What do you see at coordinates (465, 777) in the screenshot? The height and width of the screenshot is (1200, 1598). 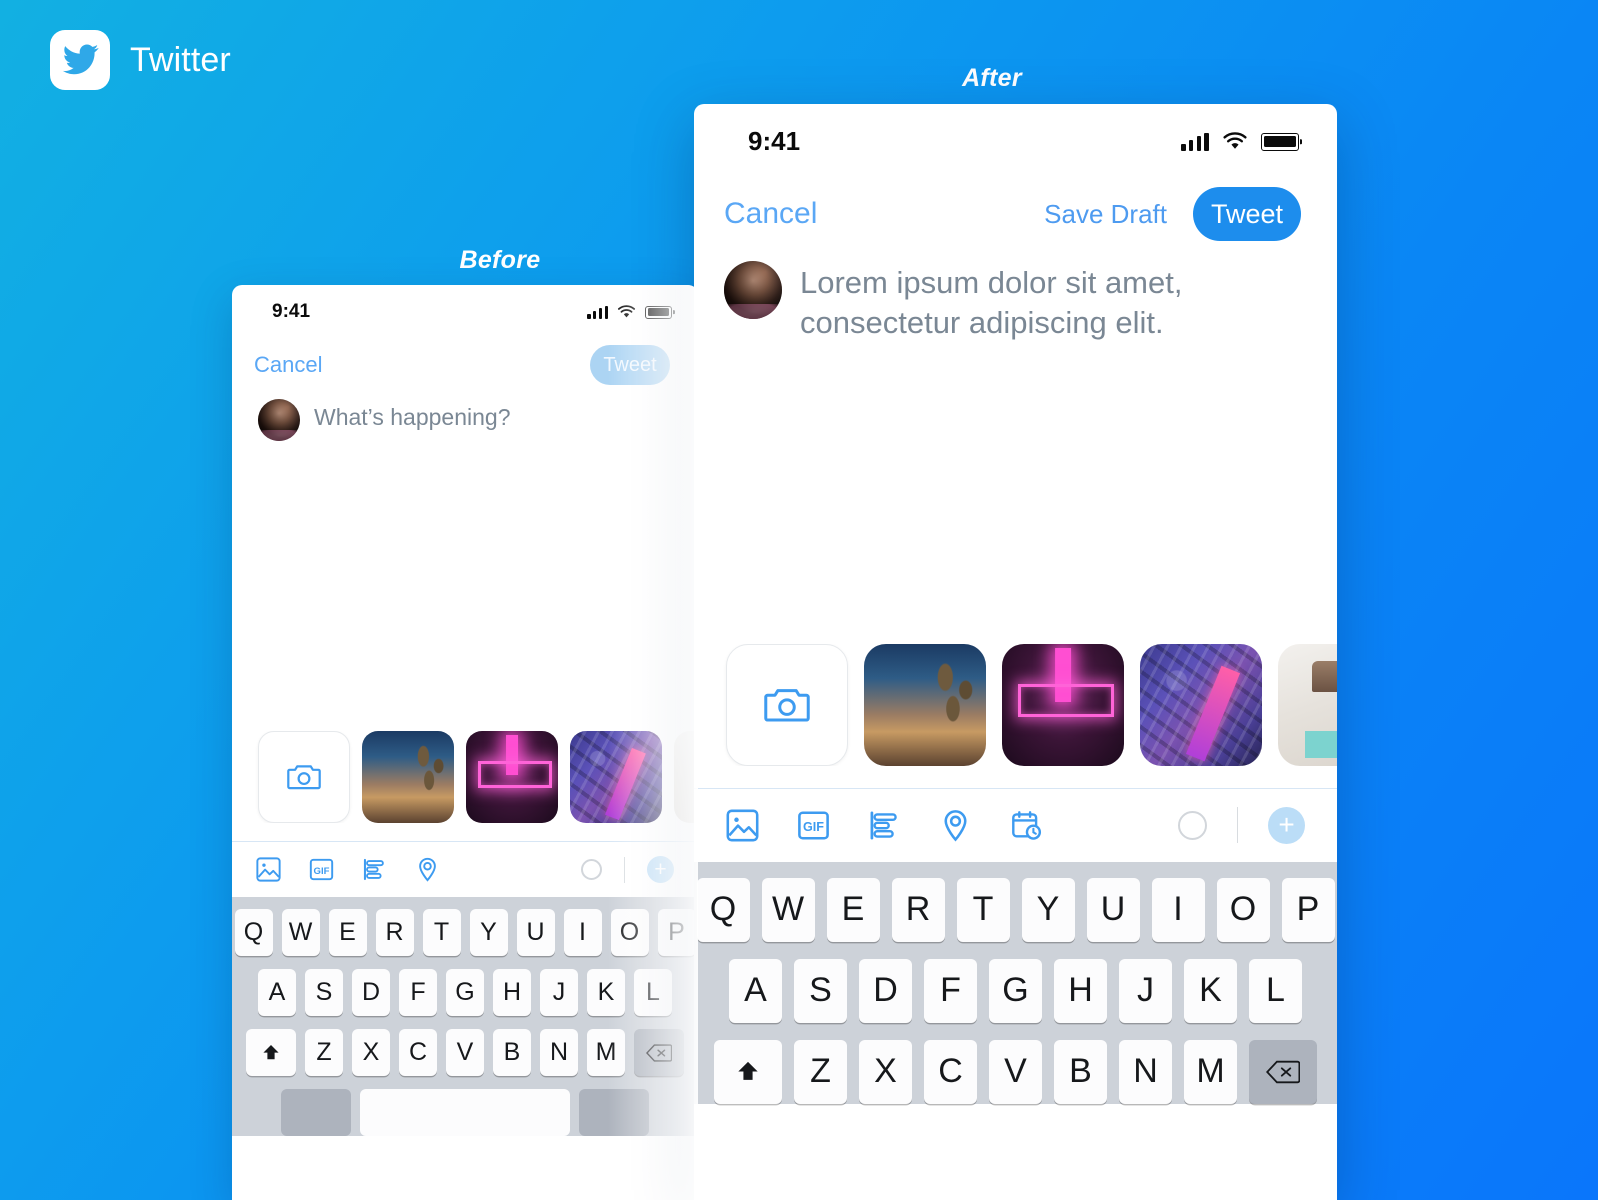 I see `media-strip-before` at bounding box center [465, 777].